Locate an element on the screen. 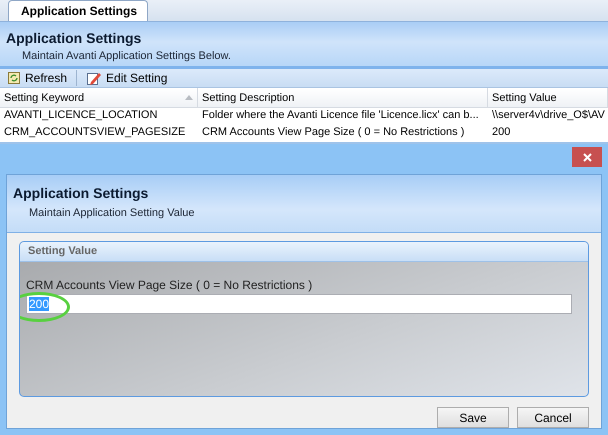  column-header: Setting Keyword is located at coordinates (99, 98).